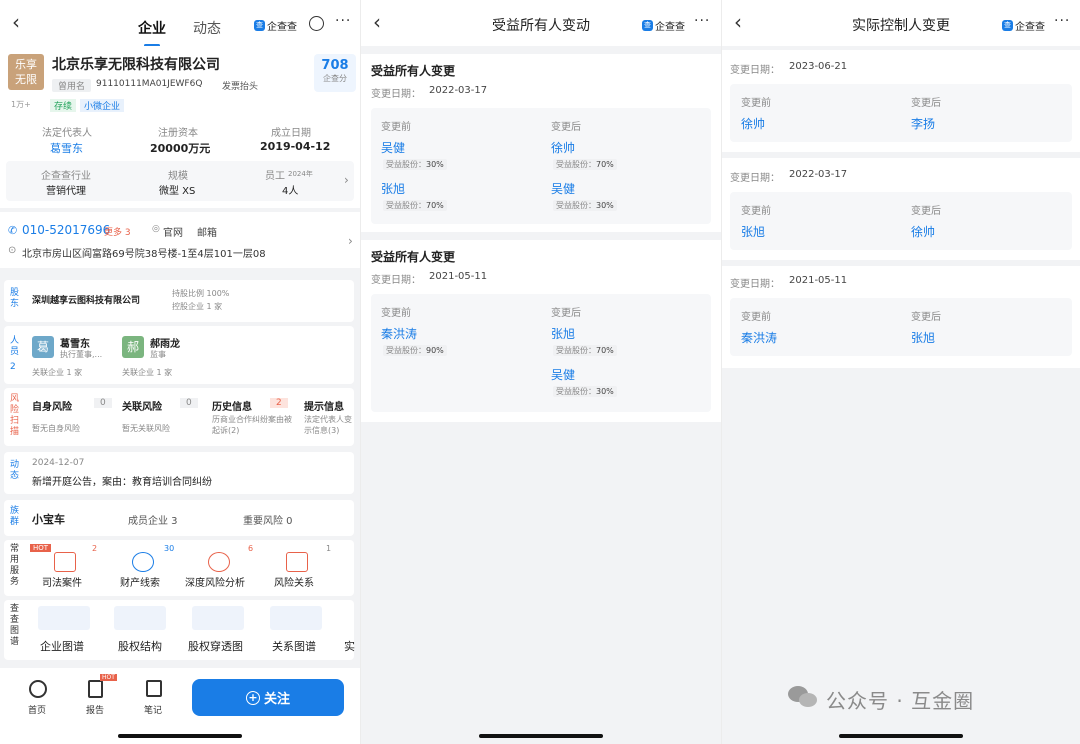 The image size is (1080, 744). What do you see at coordinates (37, 709) in the screenshot?
I see `home-label: 首页` at bounding box center [37, 709].